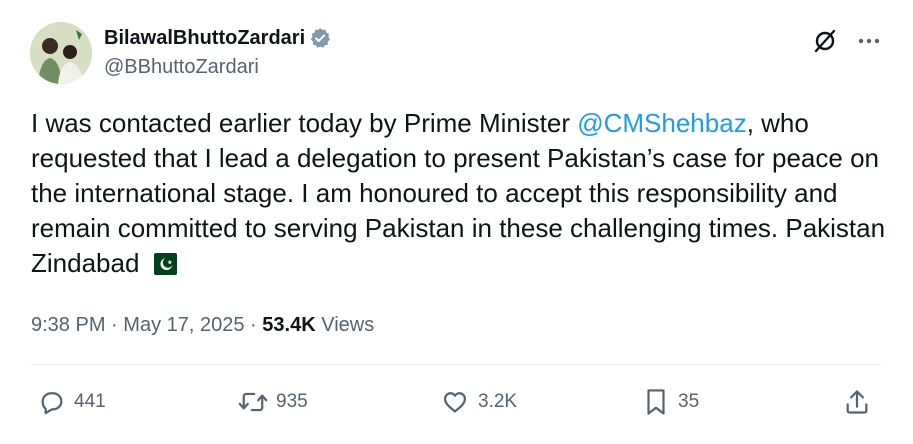 The height and width of the screenshot is (444, 913). Describe the element at coordinates (825, 41) in the screenshot. I see `grok-icon` at that location.